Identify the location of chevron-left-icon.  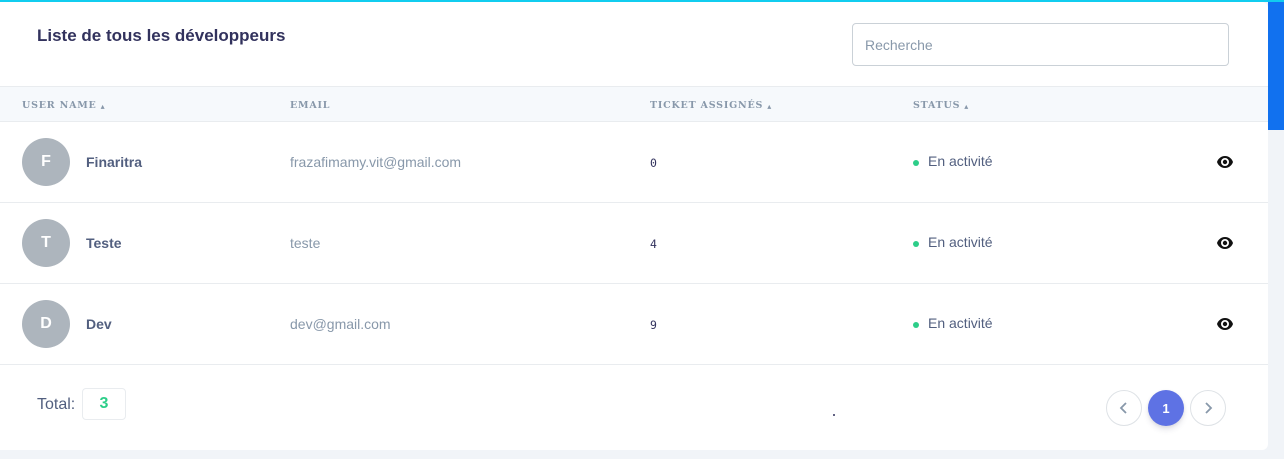
(1123, 408).